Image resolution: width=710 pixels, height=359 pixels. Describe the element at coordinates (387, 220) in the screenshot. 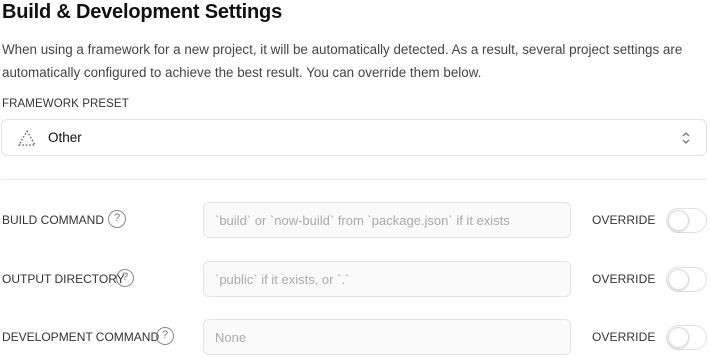

I see `build-command-input` at that location.